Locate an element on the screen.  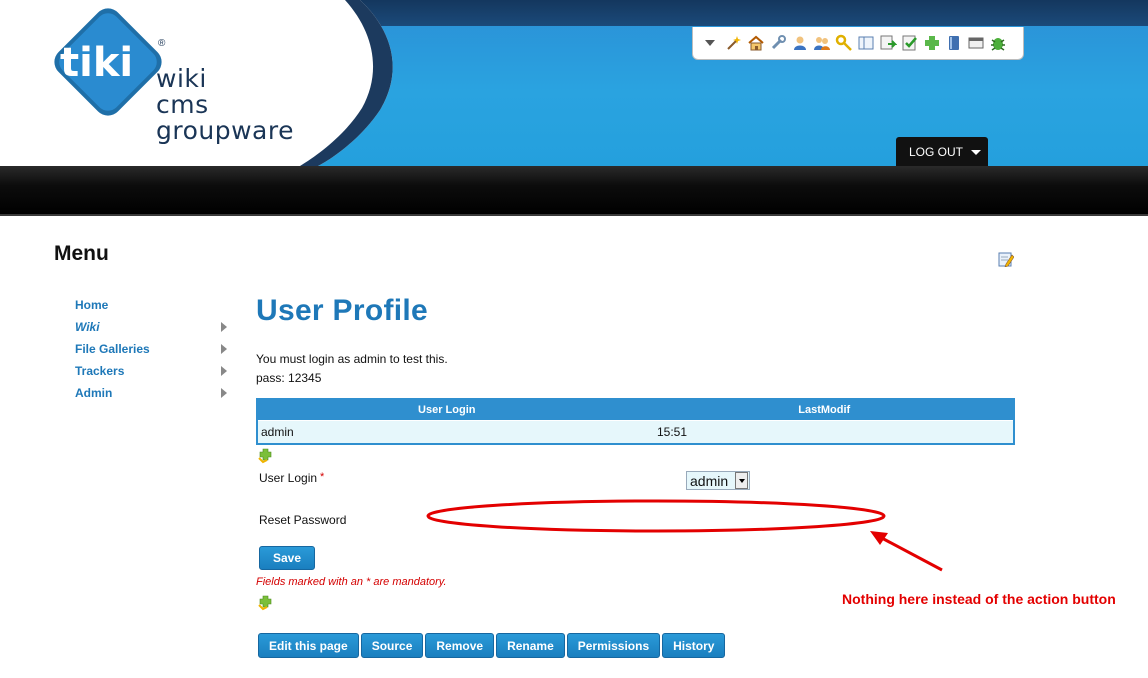
user-login-select: admin is located at coordinates (718, 480).